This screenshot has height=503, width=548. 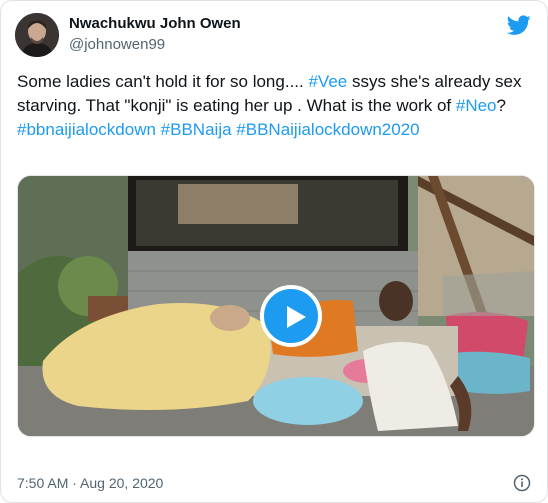 What do you see at coordinates (117, 44) in the screenshot?
I see `author-handle: @johnowen99` at bounding box center [117, 44].